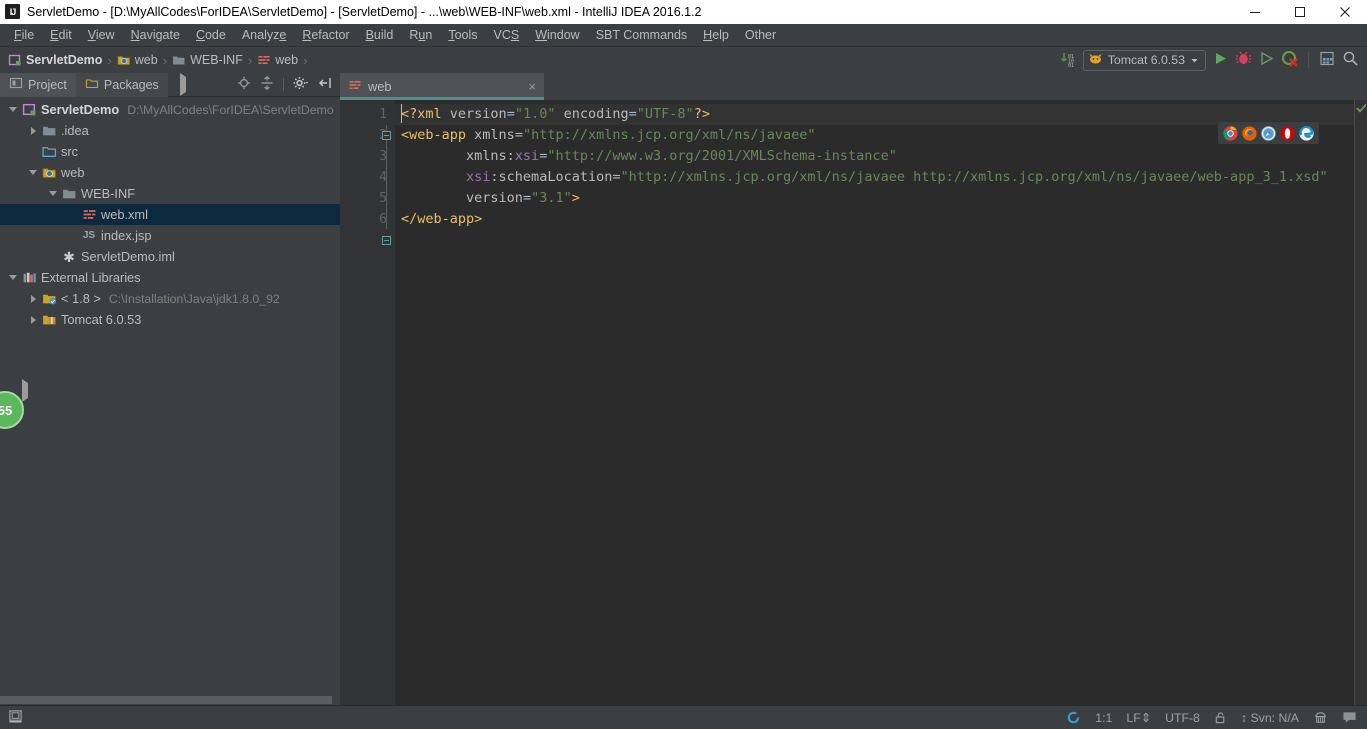  Describe the element at coordinates (124, 214) in the screenshot. I see `tree-node-label: web.xml` at that location.